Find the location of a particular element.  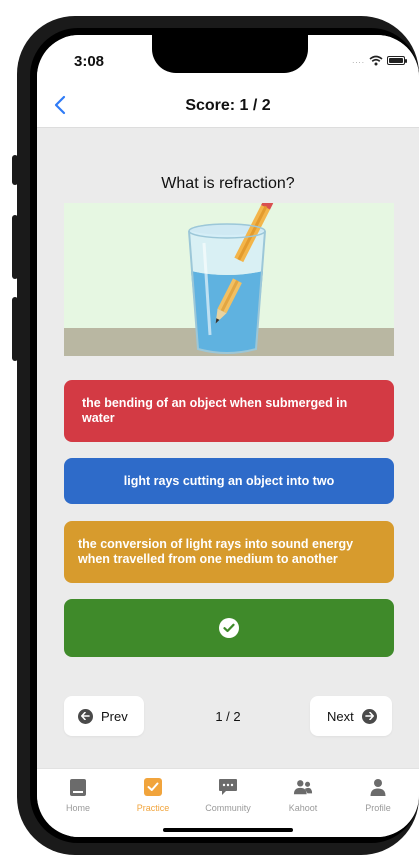

tab-community: Community is located at coordinates (228, 795).